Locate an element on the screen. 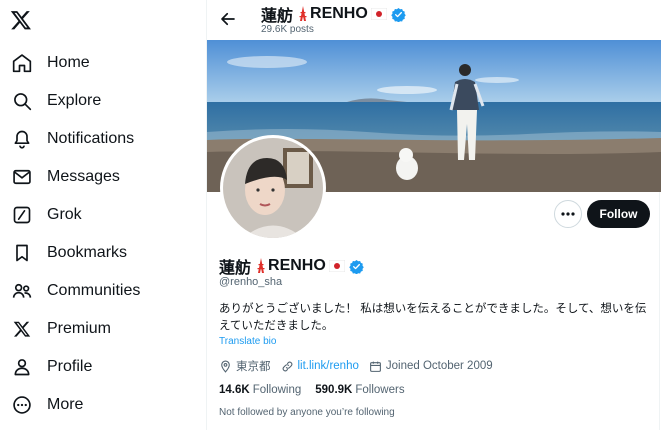 Image resolution: width=670 pixels, height=430 pixels. sidebar-item-label: Bookmarks is located at coordinates (87, 252).